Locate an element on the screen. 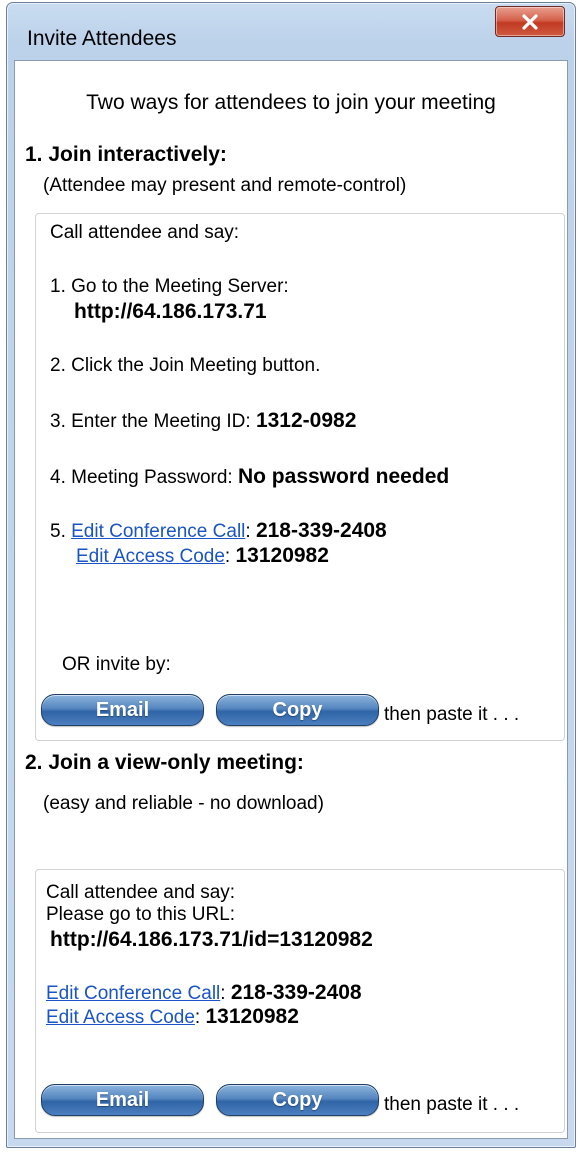 Image resolution: width=582 pixels, height=1154 pixels. edit-access-code-link: Edit Access Code is located at coordinates (150, 556).